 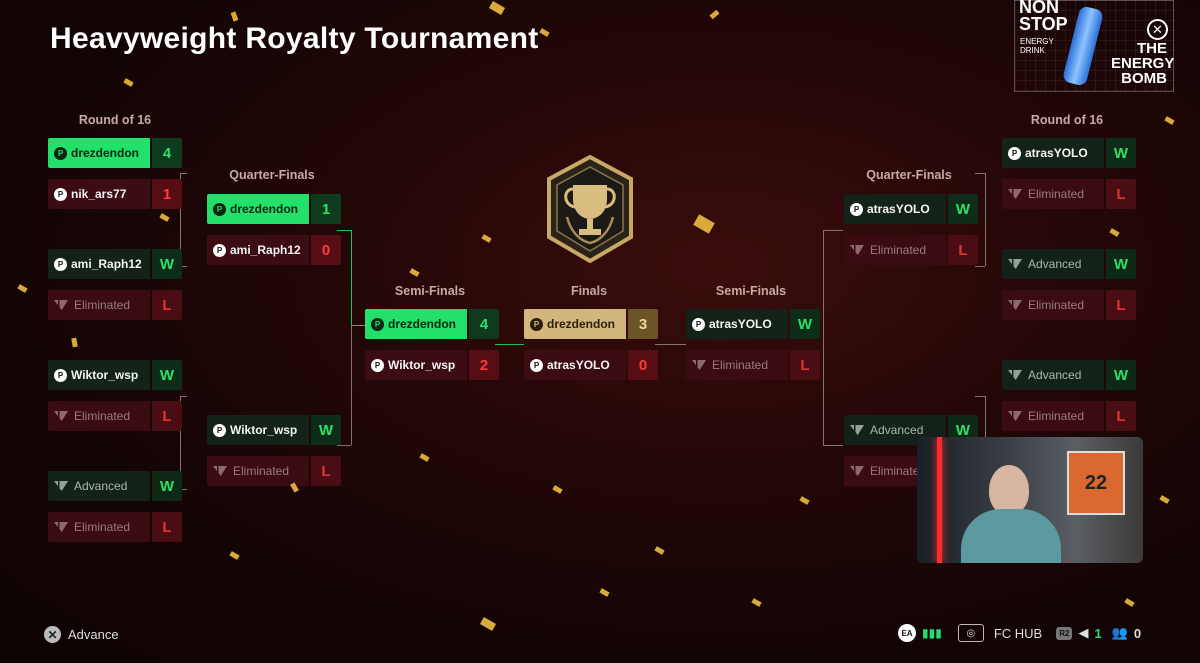 I want to click on sponsor-line5: THE, so click(x=1152, y=48).